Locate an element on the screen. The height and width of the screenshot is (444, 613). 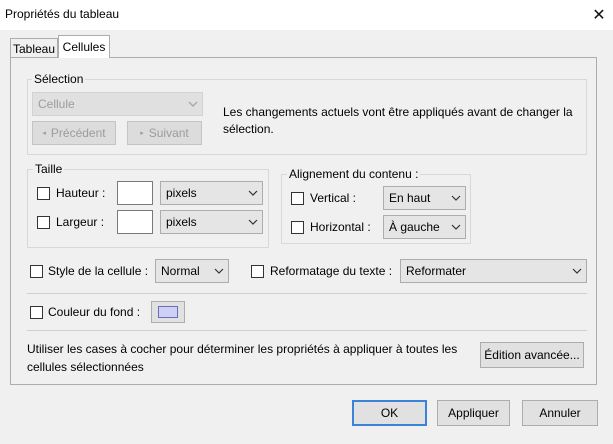
horizontal-checkbox is located at coordinates (297, 227).